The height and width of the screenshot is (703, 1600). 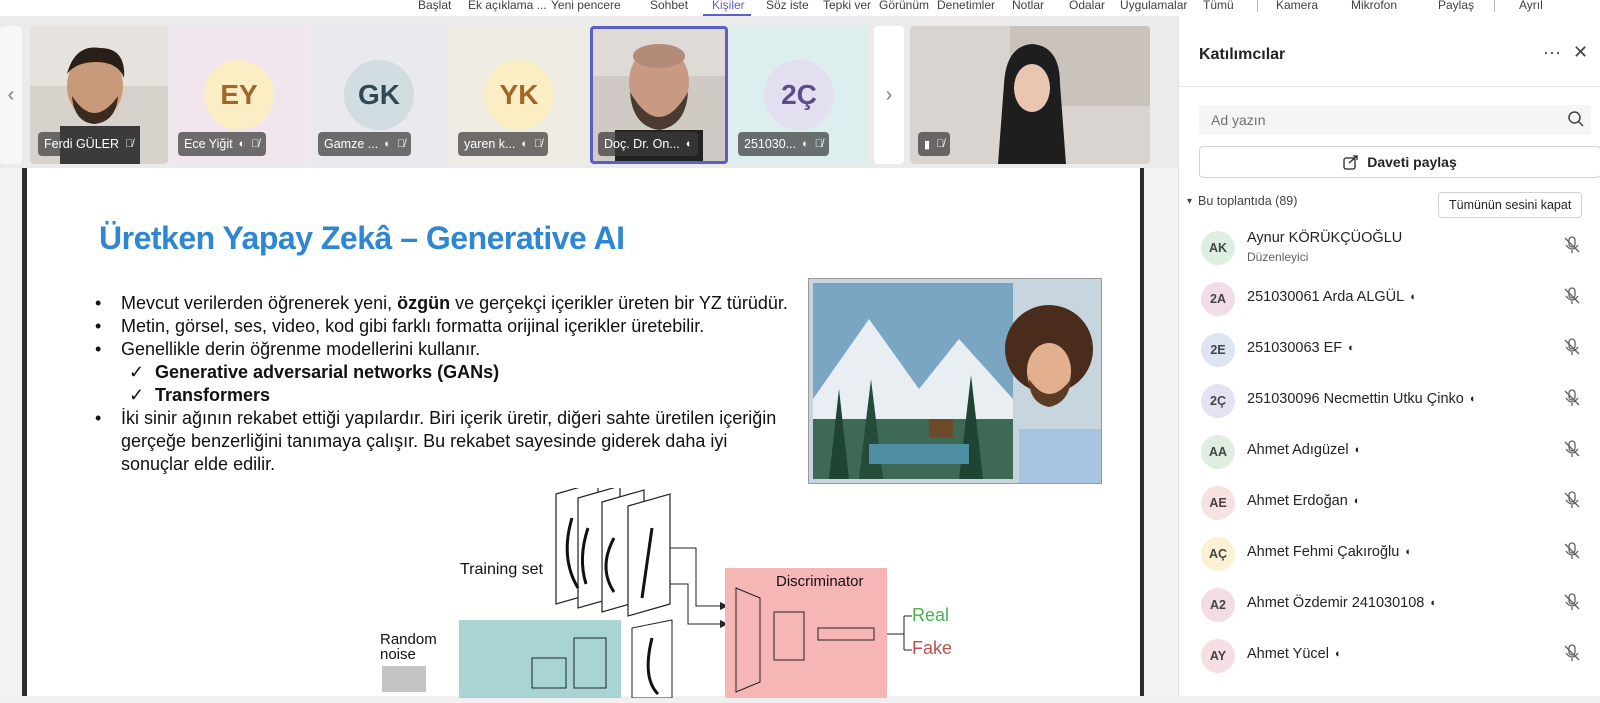 I want to click on toolbar-start: Başlat, so click(x=434, y=6).